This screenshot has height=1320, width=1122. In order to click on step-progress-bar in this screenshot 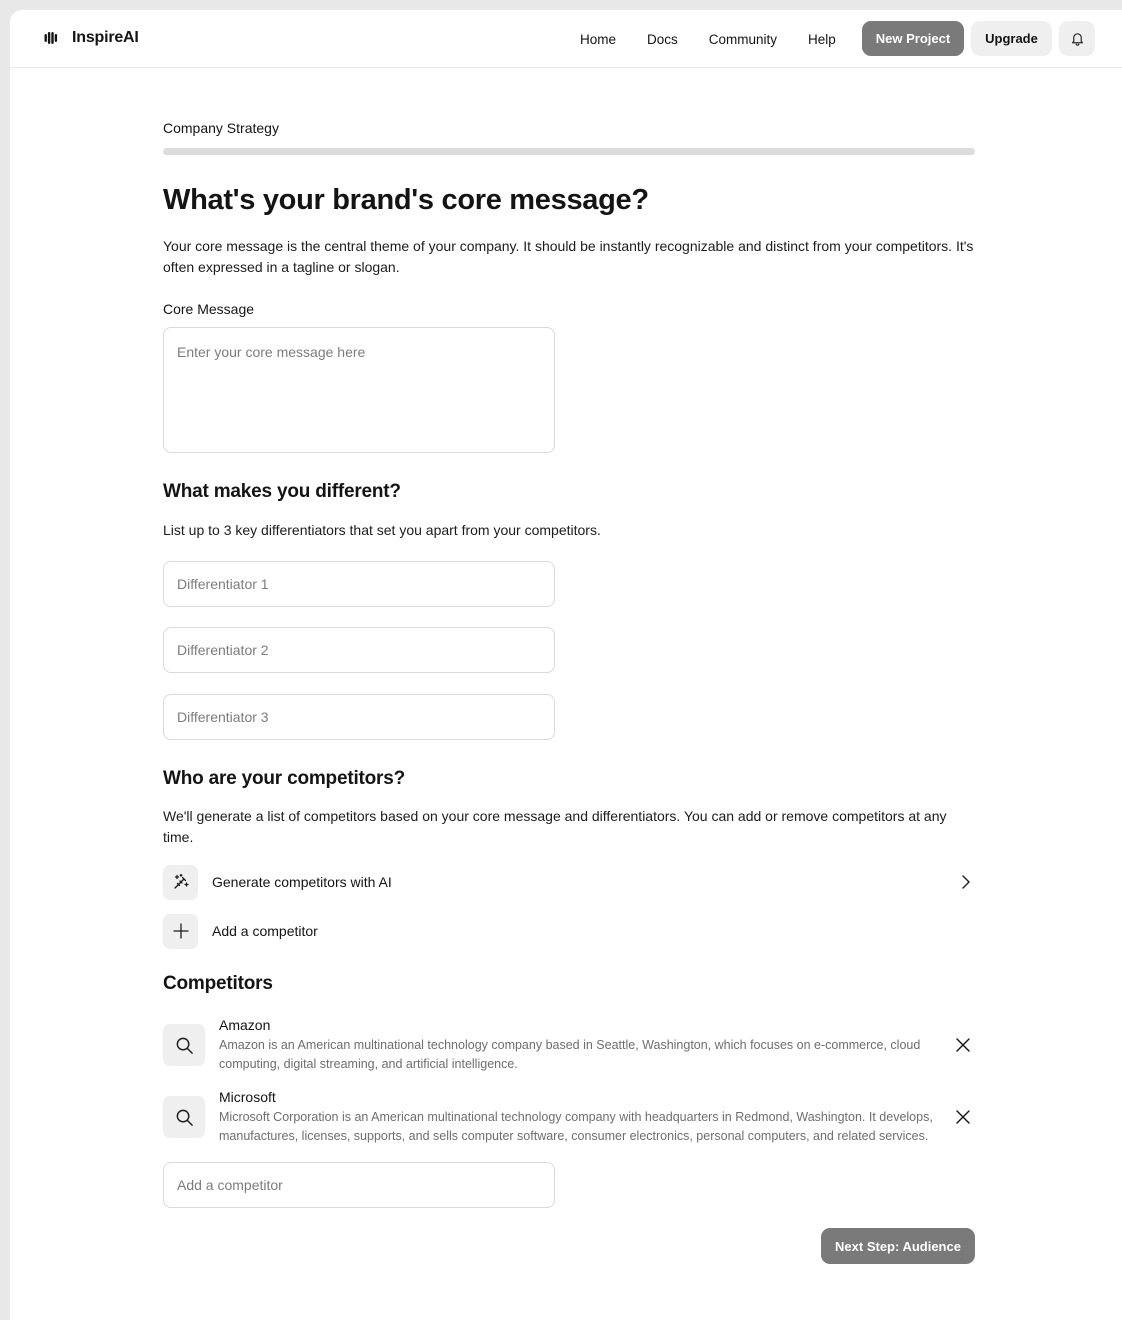, I will do `click(569, 151)`.